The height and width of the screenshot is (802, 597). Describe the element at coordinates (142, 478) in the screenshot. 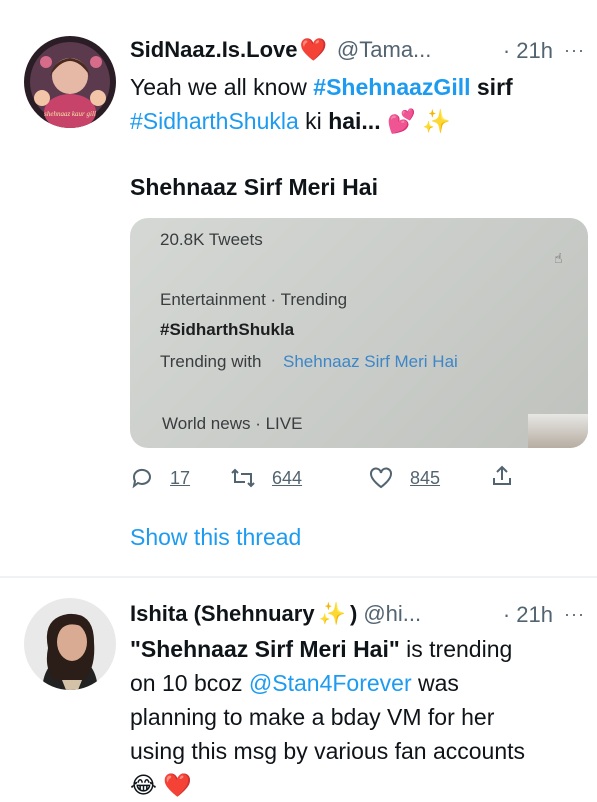

I see `reply-icon` at that location.